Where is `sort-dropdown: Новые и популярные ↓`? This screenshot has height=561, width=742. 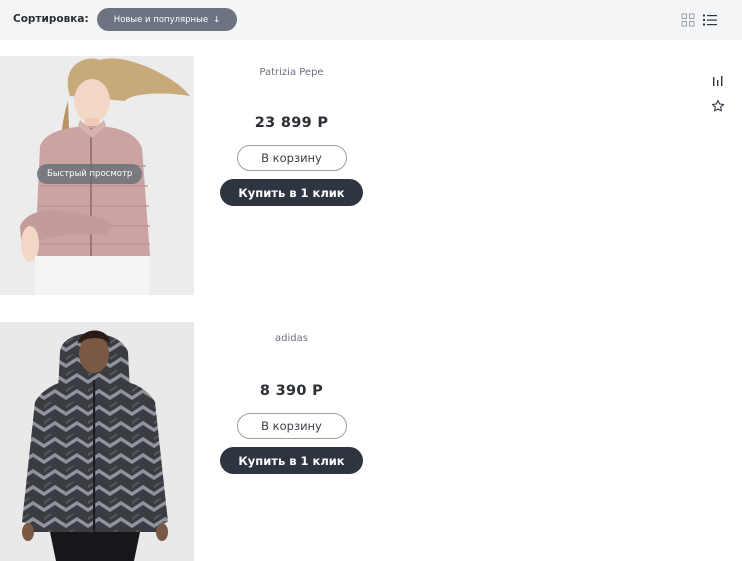 sort-dropdown: Новые и популярные ↓ is located at coordinates (167, 19).